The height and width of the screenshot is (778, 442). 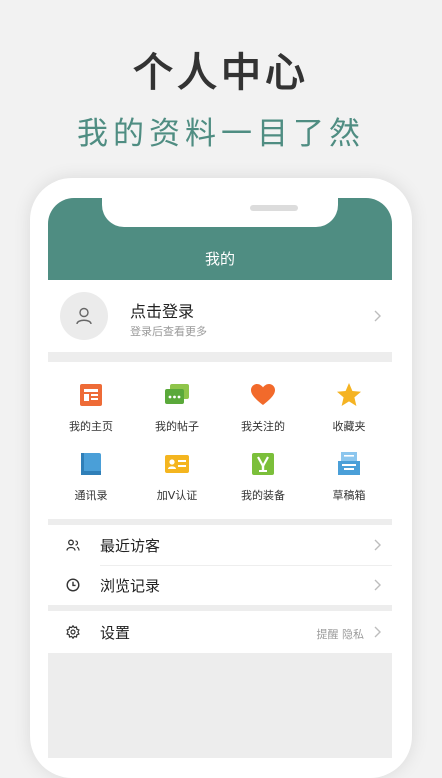 What do you see at coordinates (177, 394) in the screenshot?
I see `posts-icon` at bounding box center [177, 394].